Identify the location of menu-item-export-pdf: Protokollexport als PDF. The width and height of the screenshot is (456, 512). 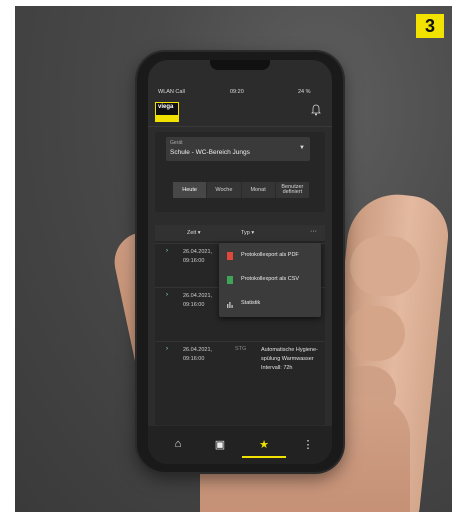
(270, 256).